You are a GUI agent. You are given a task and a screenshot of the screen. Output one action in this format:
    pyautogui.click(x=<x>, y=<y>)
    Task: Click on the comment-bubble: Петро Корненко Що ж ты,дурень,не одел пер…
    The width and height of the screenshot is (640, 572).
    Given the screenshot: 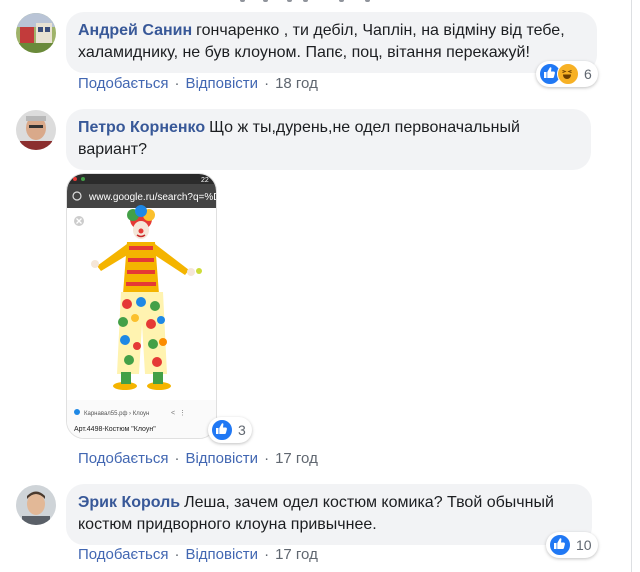 What is the action you would take?
    pyautogui.click(x=328, y=139)
    